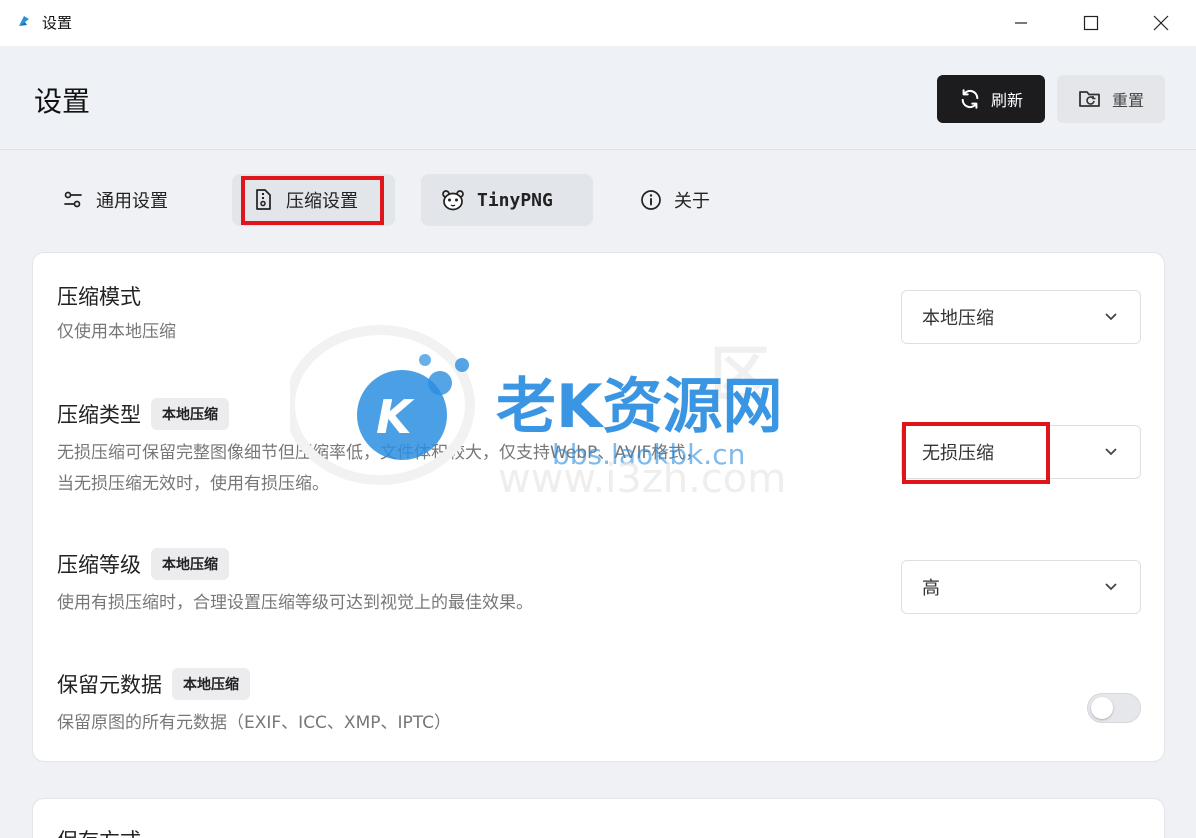  Describe the element at coordinates (116, 332) in the screenshot. I see `setting-description: 仅使用本地压缩` at that location.